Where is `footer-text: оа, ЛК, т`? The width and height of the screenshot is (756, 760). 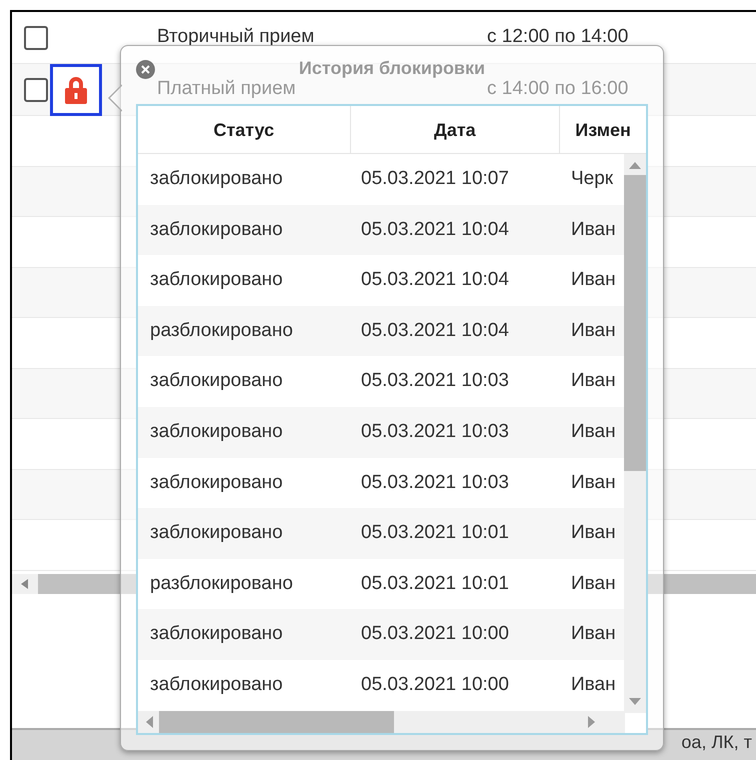 footer-text: оа, ЛК, т is located at coordinates (716, 742).